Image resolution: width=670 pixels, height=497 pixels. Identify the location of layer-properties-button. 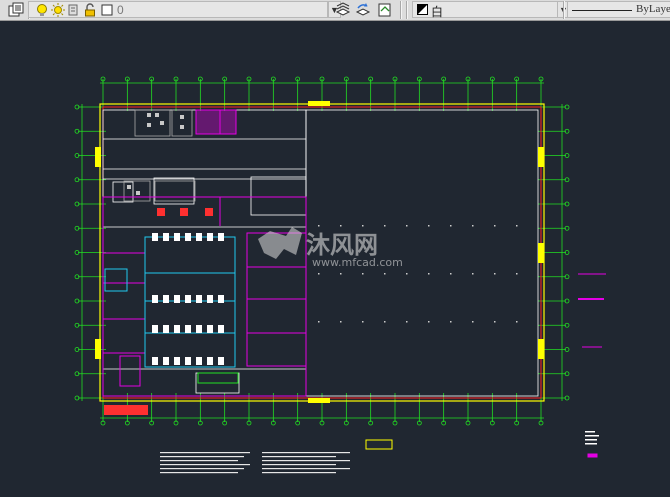
(16, 10).